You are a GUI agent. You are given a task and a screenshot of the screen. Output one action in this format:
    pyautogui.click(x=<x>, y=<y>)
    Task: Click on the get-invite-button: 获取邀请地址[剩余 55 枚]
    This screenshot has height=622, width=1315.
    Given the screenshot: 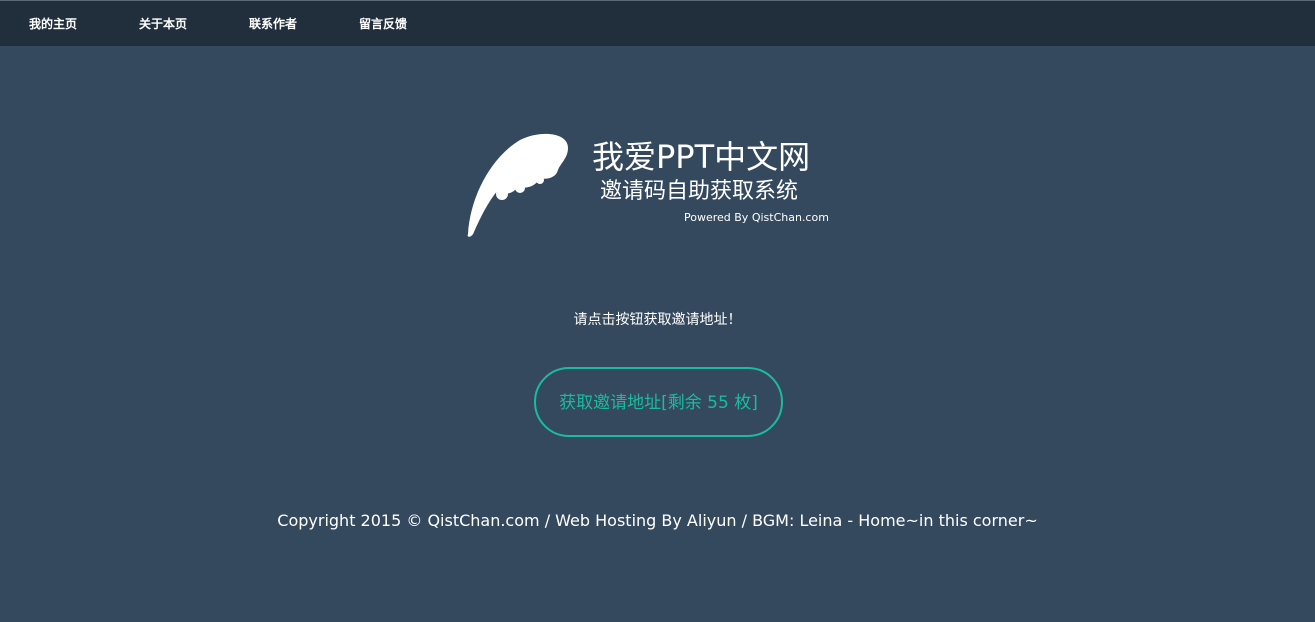 What is the action you would take?
    pyautogui.click(x=658, y=402)
    